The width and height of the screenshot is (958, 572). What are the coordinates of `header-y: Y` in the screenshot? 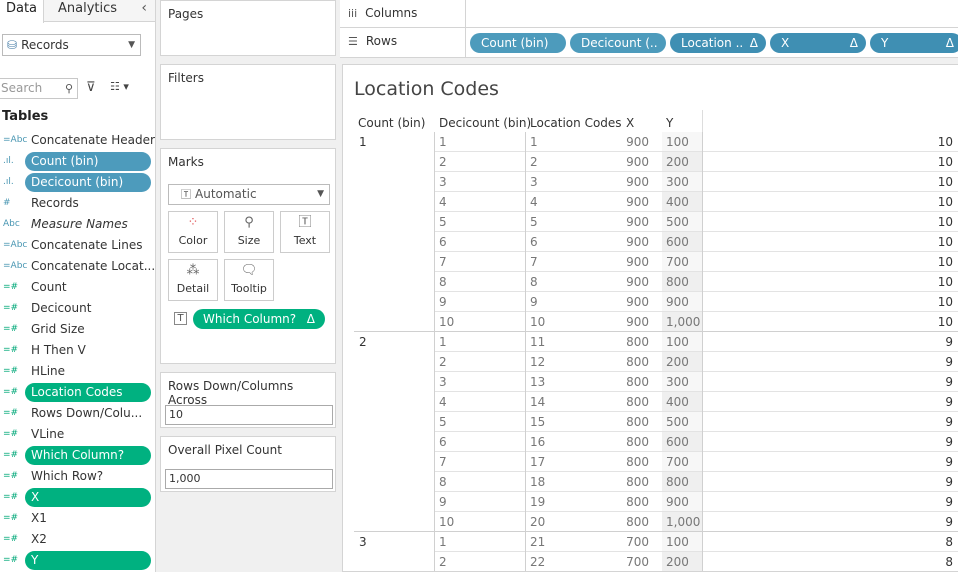 It's located at (669, 123).